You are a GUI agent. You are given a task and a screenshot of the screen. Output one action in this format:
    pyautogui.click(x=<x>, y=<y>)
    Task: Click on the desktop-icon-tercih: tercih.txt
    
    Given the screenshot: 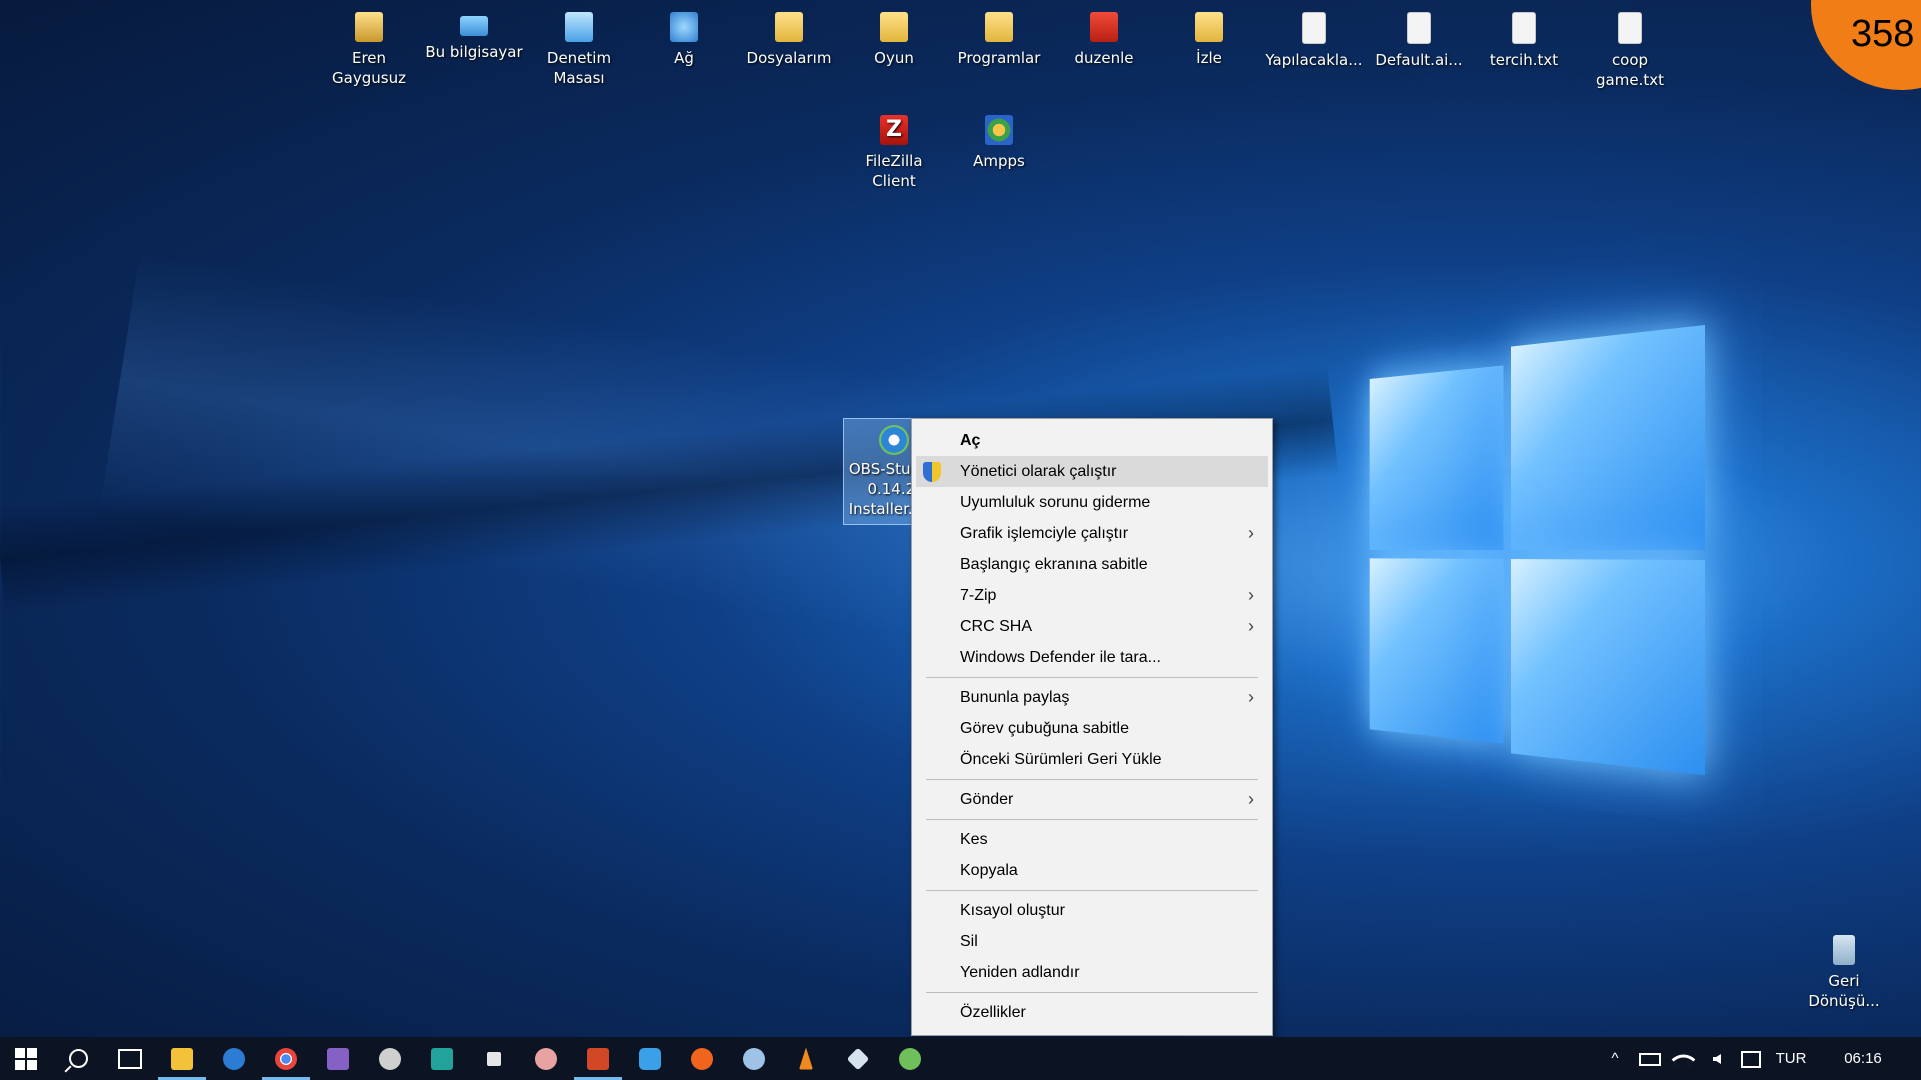 What is the action you would take?
    pyautogui.click(x=1524, y=36)
    